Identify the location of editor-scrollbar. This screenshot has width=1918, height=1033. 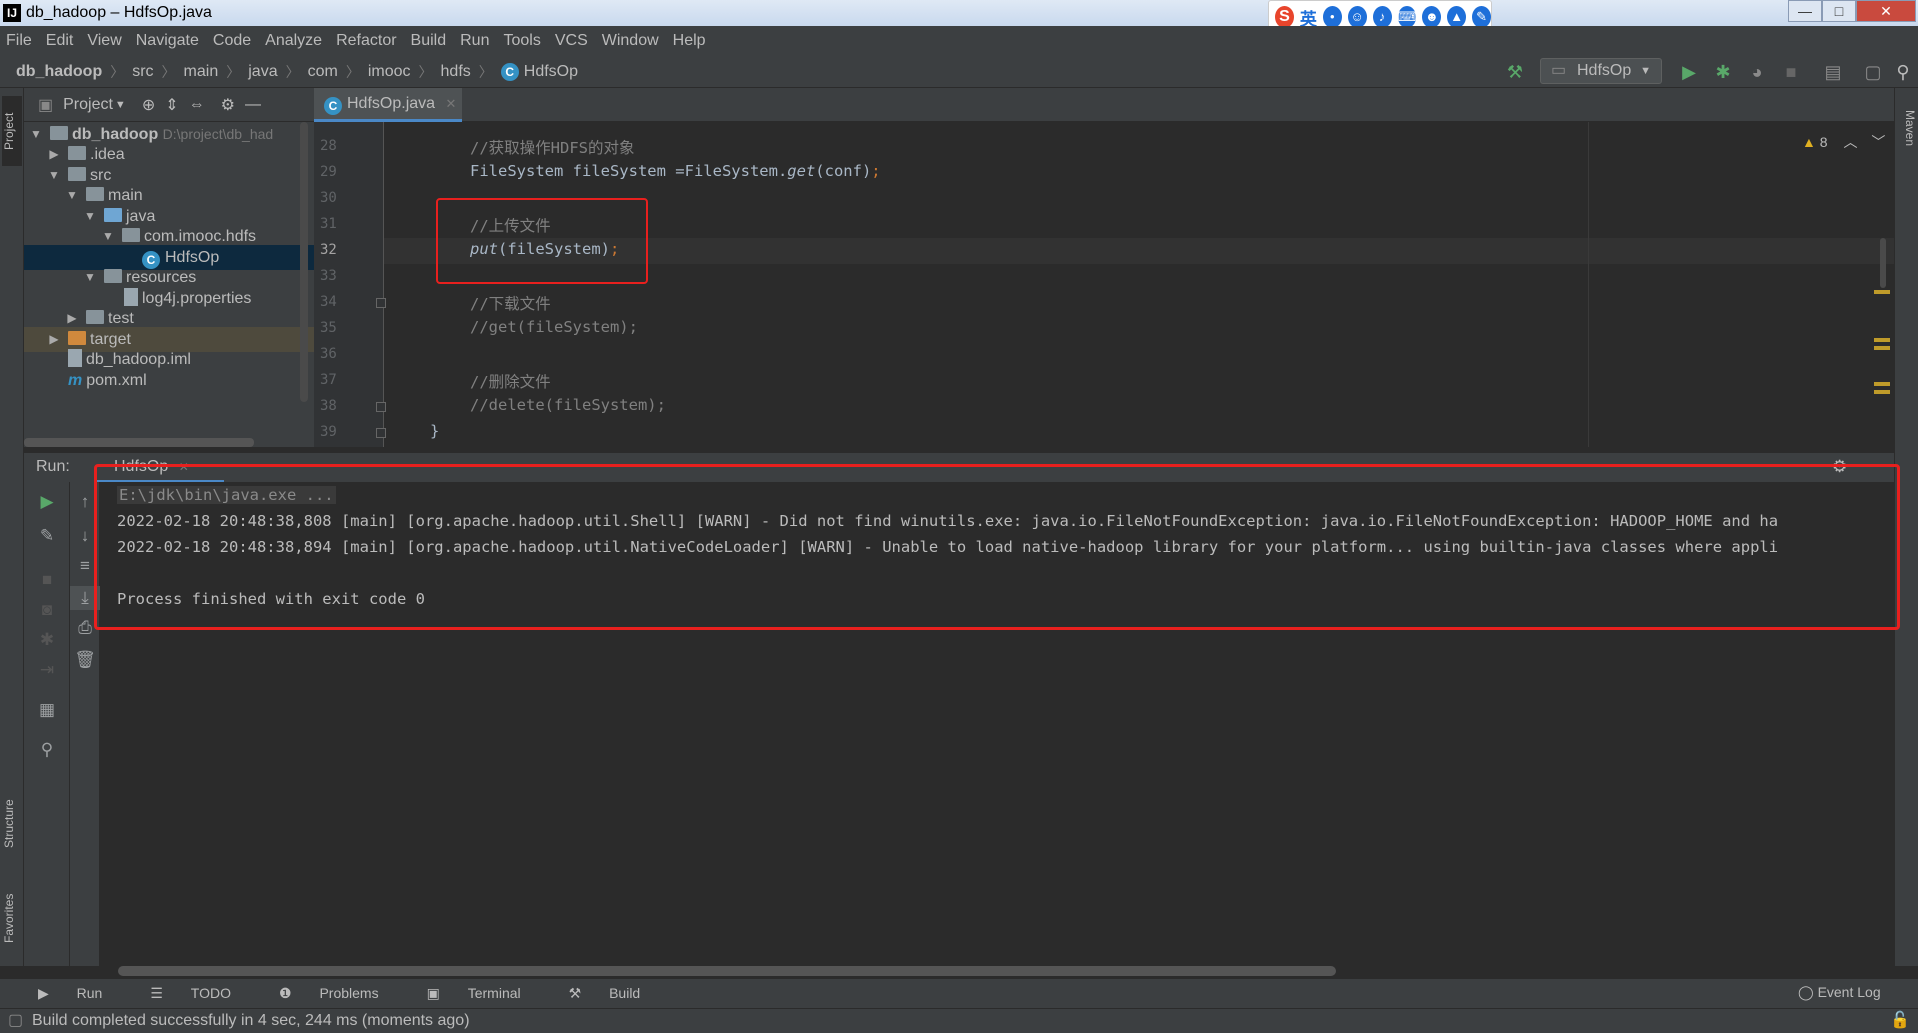
(1883, 263).